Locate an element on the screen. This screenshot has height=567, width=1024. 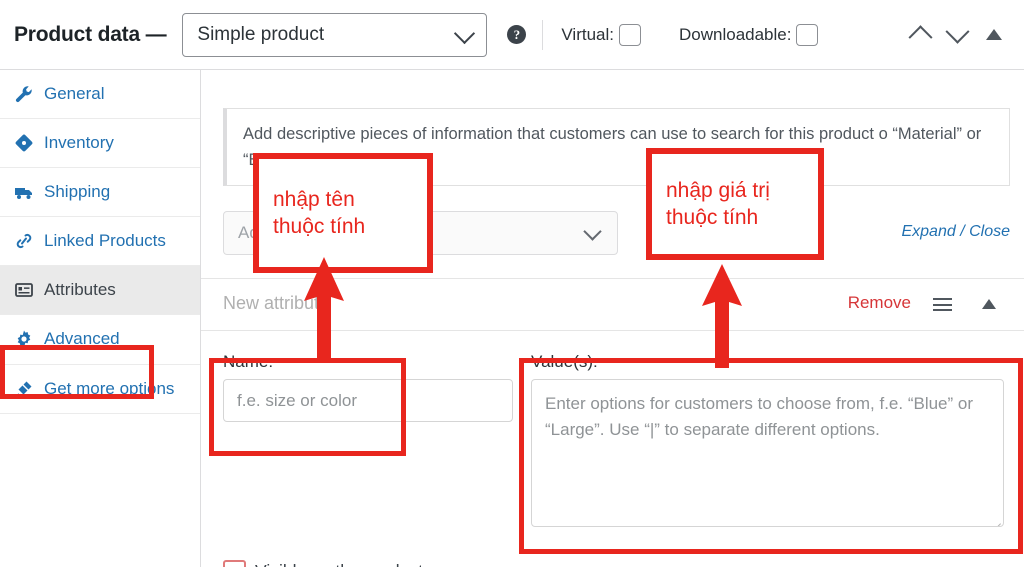
page-title: Product data — is located at coordinates (90, 34).